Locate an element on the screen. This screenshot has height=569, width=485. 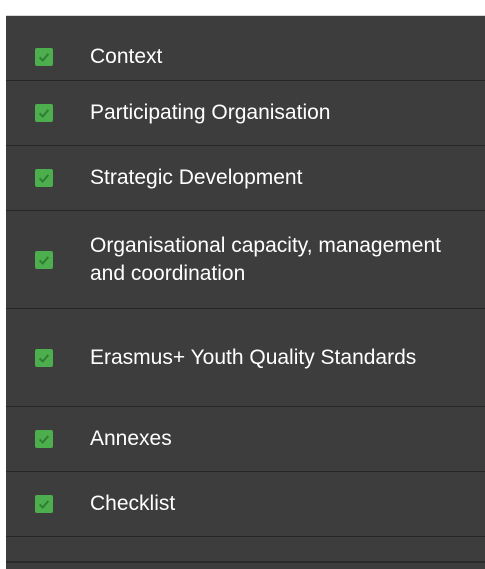
sidebar-item-checklist: Checklist is located at coordinates (245, 504).